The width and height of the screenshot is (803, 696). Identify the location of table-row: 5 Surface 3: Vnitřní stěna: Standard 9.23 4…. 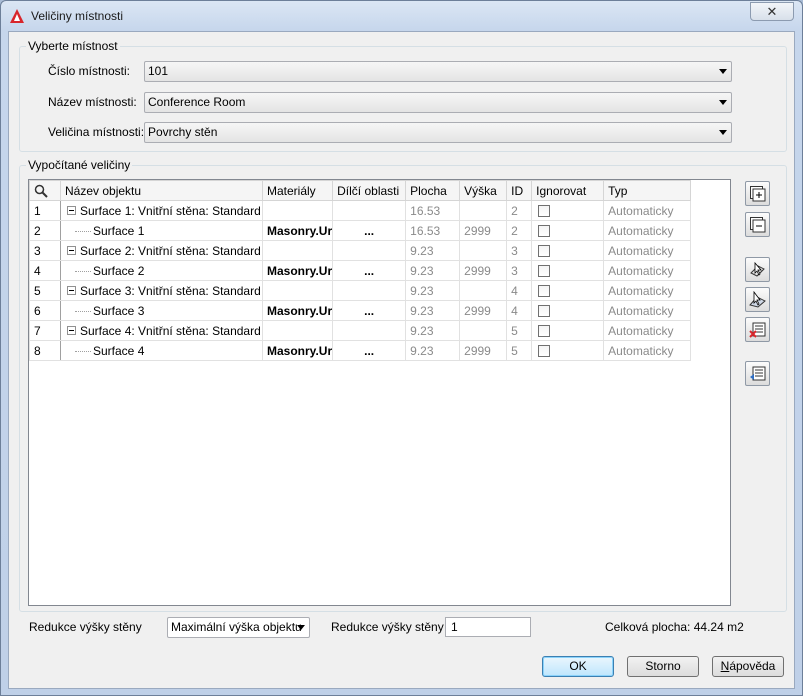
(360, 290).